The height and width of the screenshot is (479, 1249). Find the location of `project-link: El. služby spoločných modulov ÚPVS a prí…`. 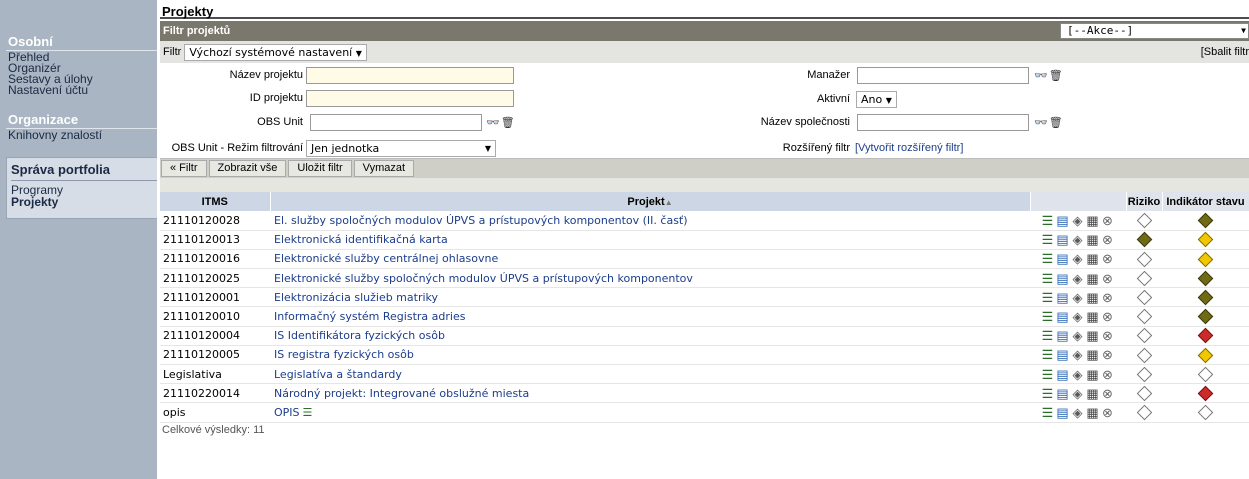

project-link: El. služby spoločných modulov ÚPVS a prí… is located at coordinates (650, 221).